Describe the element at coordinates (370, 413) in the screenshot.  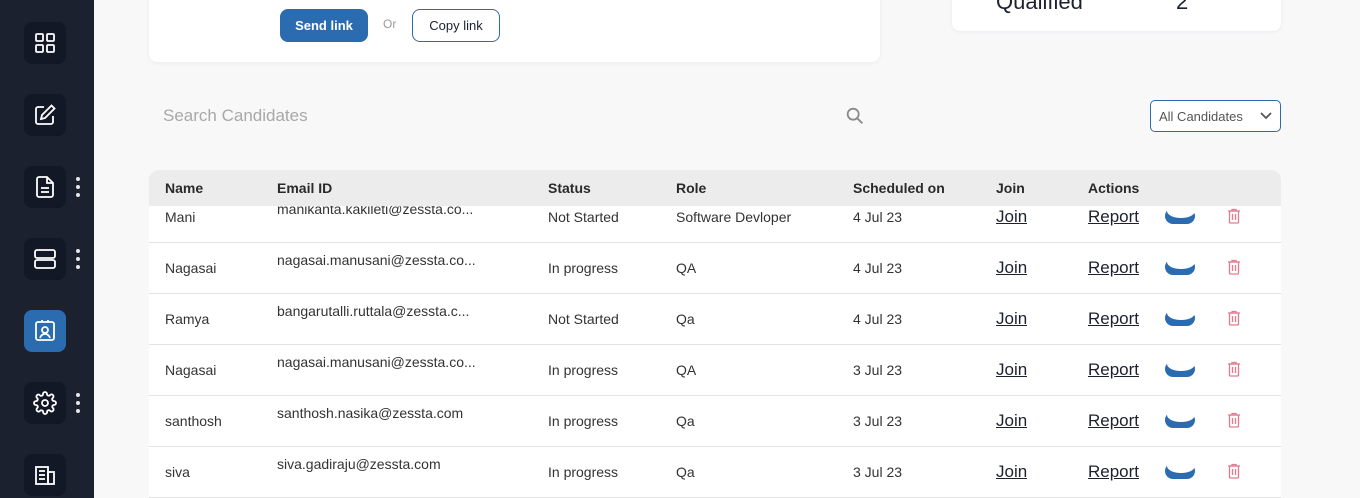
I see `candidate-email: santhosh.nasika@zessta.com` at that location.